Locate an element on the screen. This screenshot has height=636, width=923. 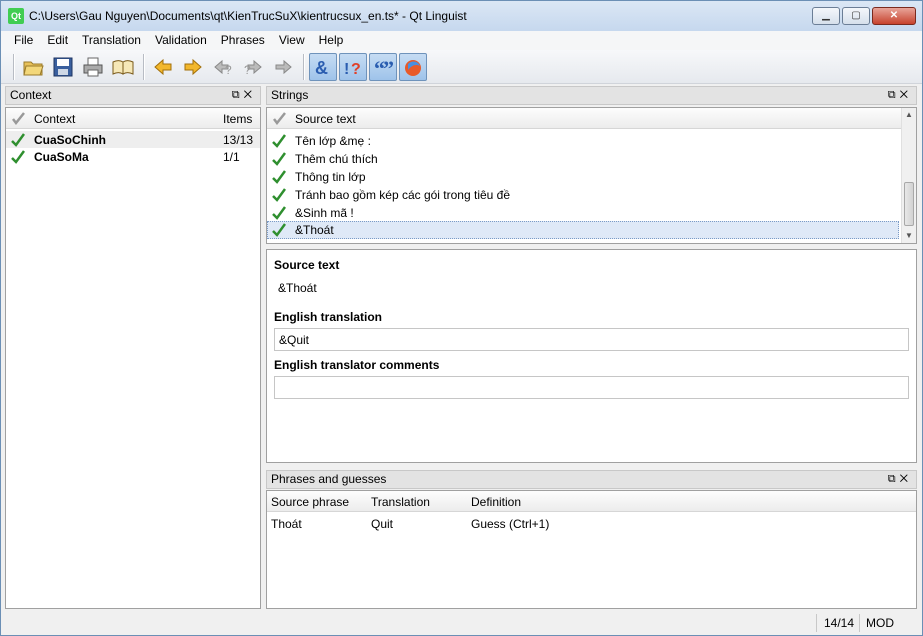
accelerators-icon: & is located at coordinates (321, 68).